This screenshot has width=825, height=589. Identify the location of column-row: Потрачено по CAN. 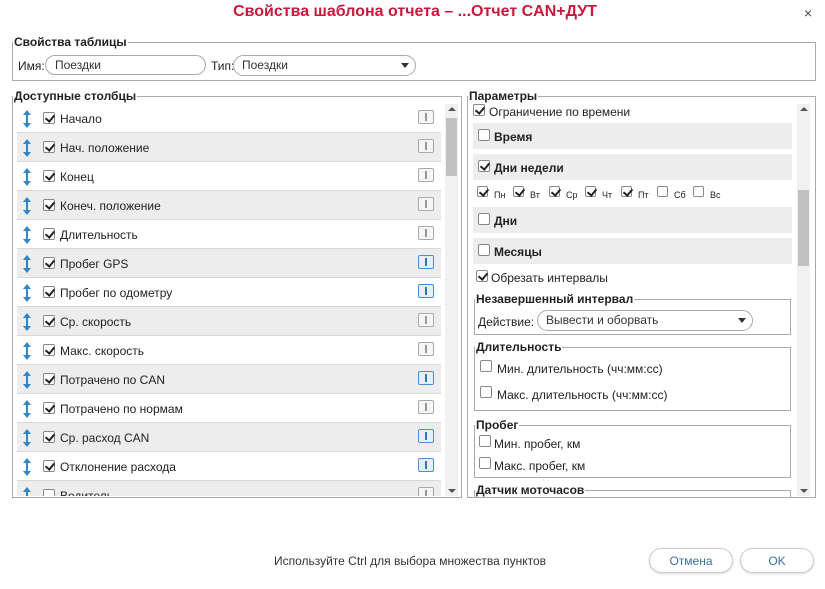
(229, 379).